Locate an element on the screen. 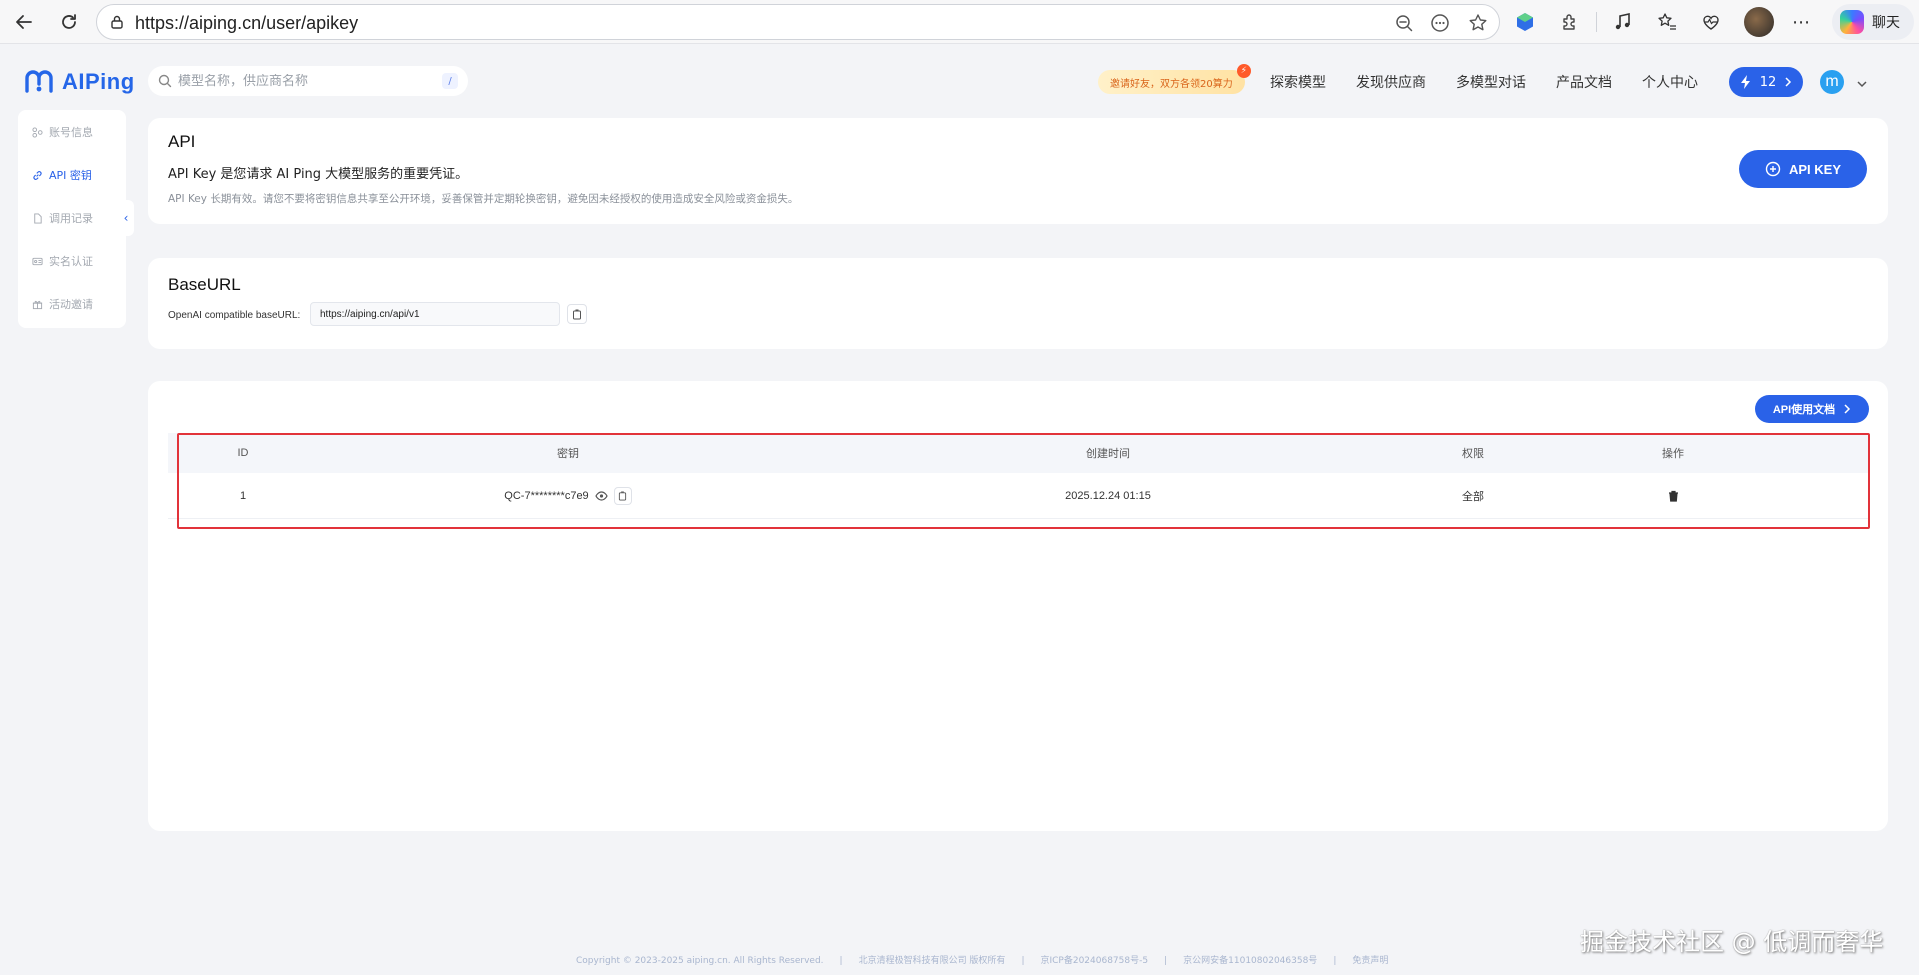 Image resolution: width=1919 pixels, height=975 pixels. account-sidebar: 账号信息 API 密钥 调用记录 实名认证 活动邀请 is located at coordinates (72, 219).